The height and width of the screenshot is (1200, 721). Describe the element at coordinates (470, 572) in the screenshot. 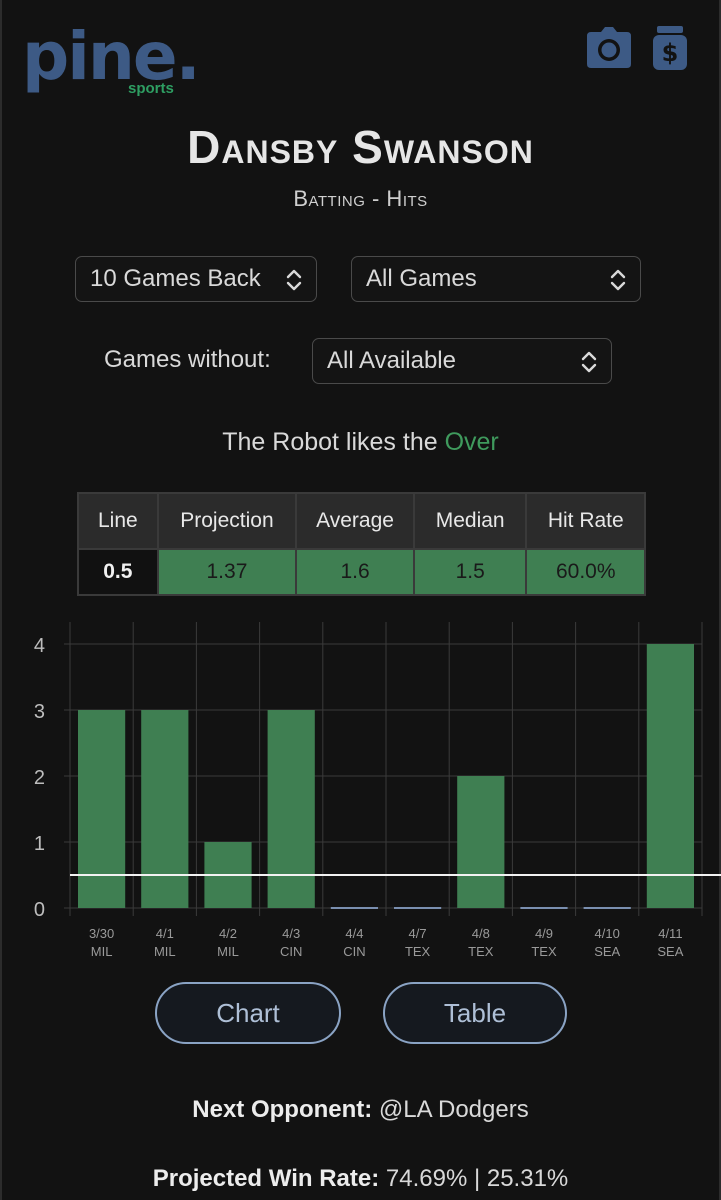

I see `value-median: 1.5` at that location.